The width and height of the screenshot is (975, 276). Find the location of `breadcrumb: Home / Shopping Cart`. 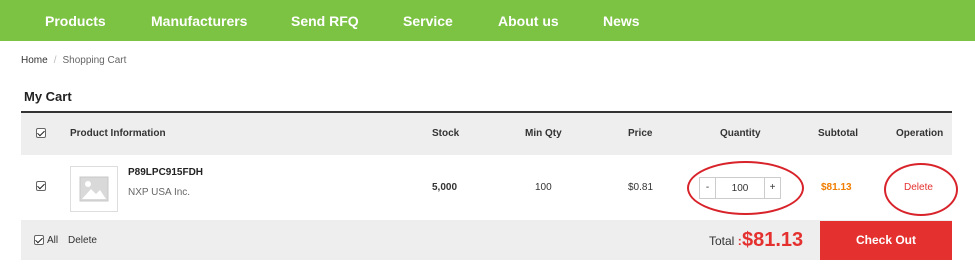

breadcrumb: Home / Shopping Cart is located at coordinates (73, 60).